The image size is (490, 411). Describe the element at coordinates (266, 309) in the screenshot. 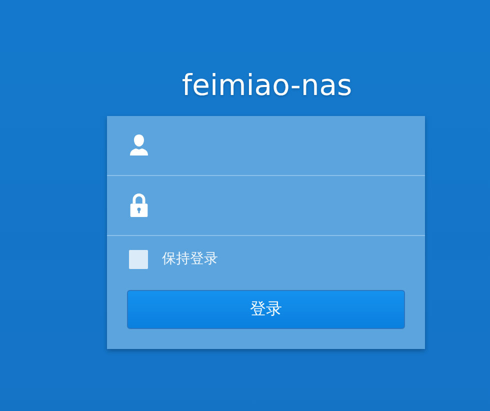

I see `login-button: 登录` at that location.